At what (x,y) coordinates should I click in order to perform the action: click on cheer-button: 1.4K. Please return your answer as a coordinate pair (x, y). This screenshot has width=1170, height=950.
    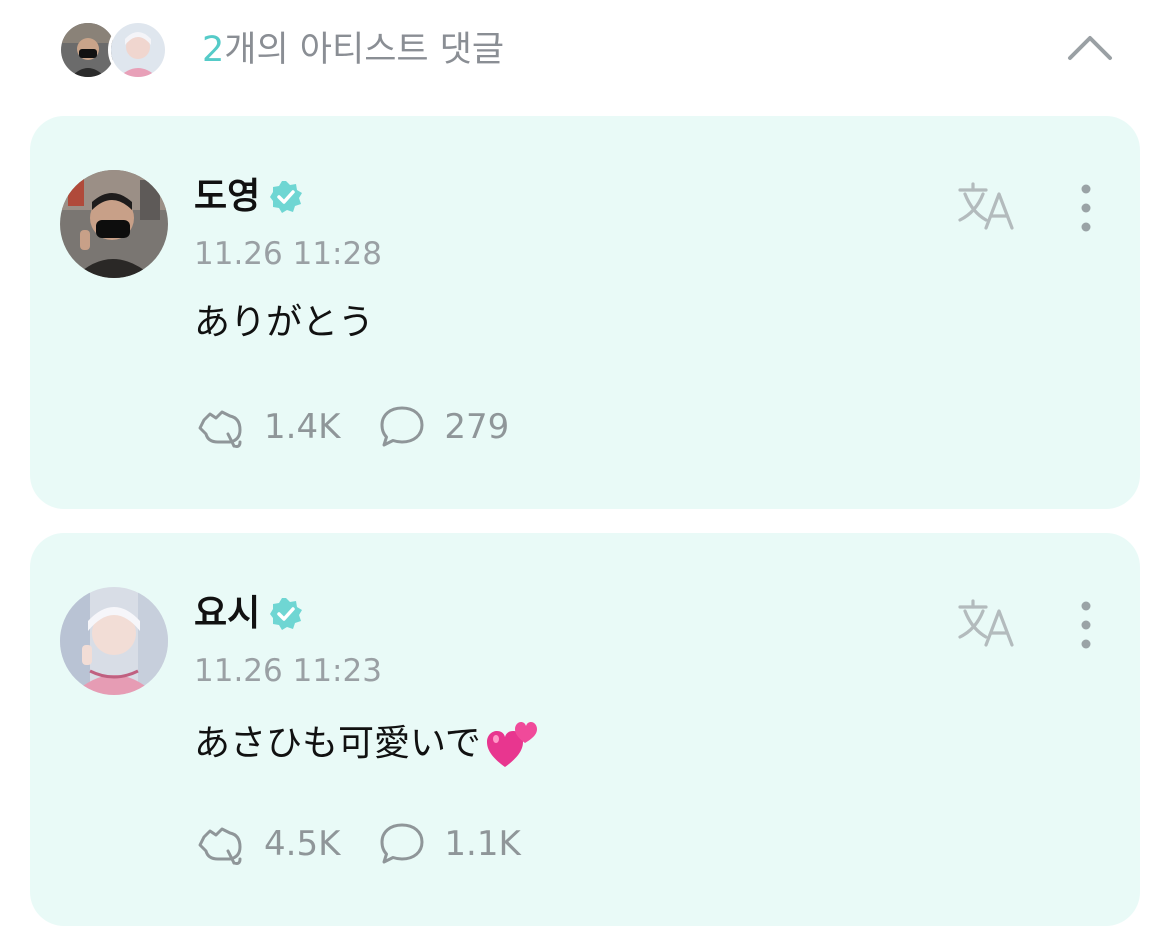
    Looking at the image, I should click on (267, 427).